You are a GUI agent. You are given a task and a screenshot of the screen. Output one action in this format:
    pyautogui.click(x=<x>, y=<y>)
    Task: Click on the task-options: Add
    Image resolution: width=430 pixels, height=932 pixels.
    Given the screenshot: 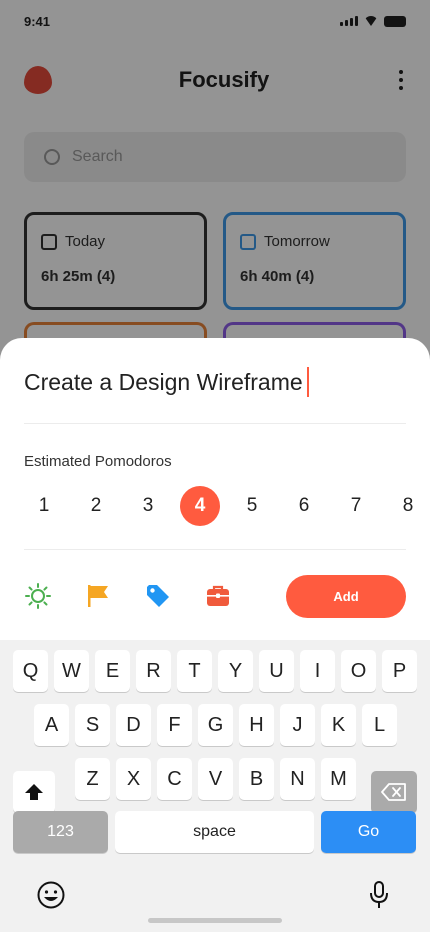 What is the action you would take?
    pyautogui.click(x=215, y=596)
    